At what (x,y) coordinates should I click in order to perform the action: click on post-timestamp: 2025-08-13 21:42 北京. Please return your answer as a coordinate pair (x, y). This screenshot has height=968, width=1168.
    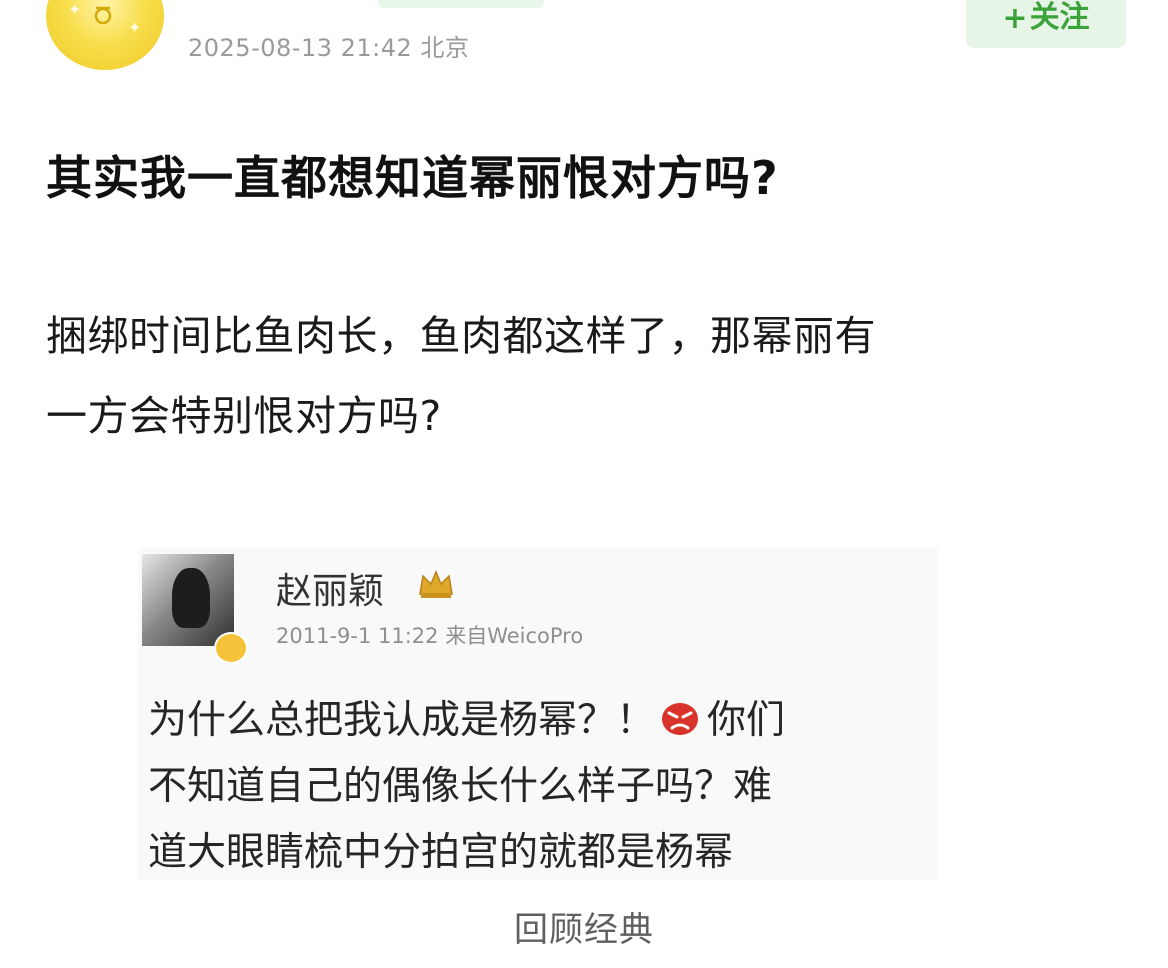
    Looking at the image, I should click on (328, 45).